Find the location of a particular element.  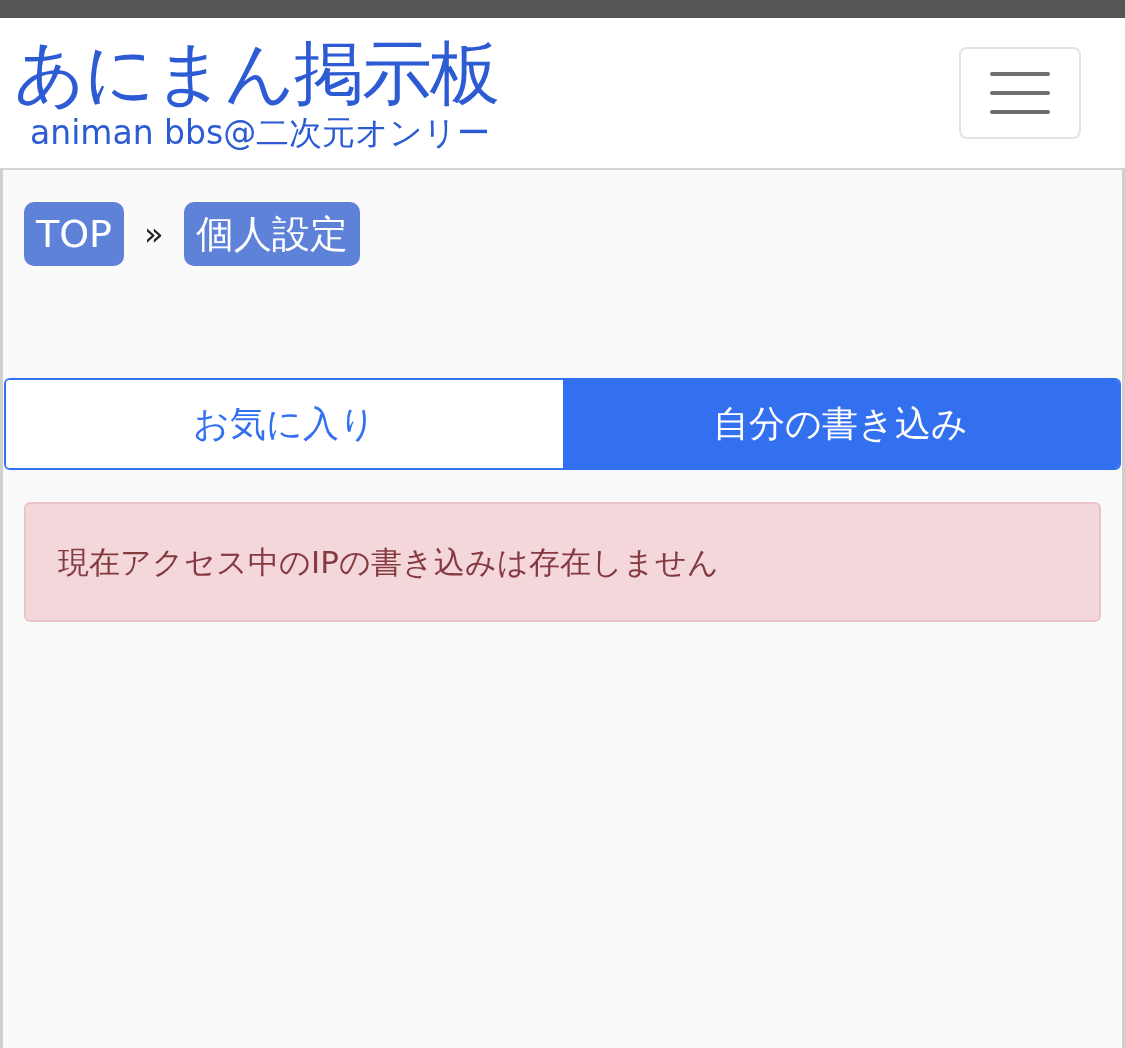

tab: お気に入り is located at coordinates (284, 424).